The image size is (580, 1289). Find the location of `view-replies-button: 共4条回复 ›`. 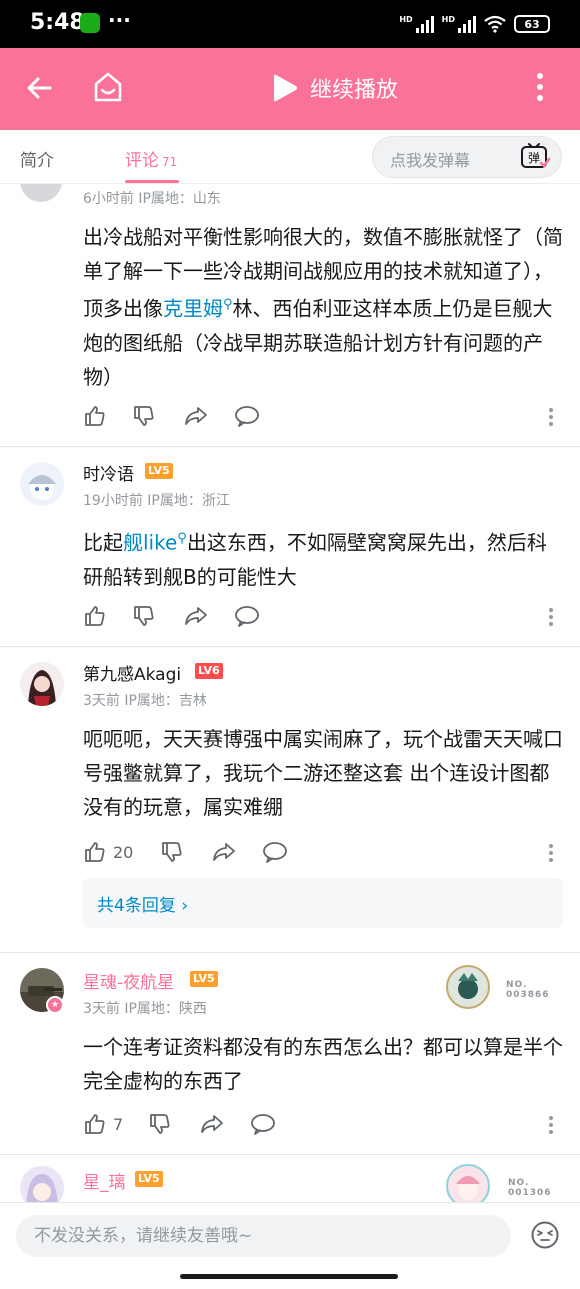

view-replies-button: 共4条回复 › is located at coordinates (323, 903).